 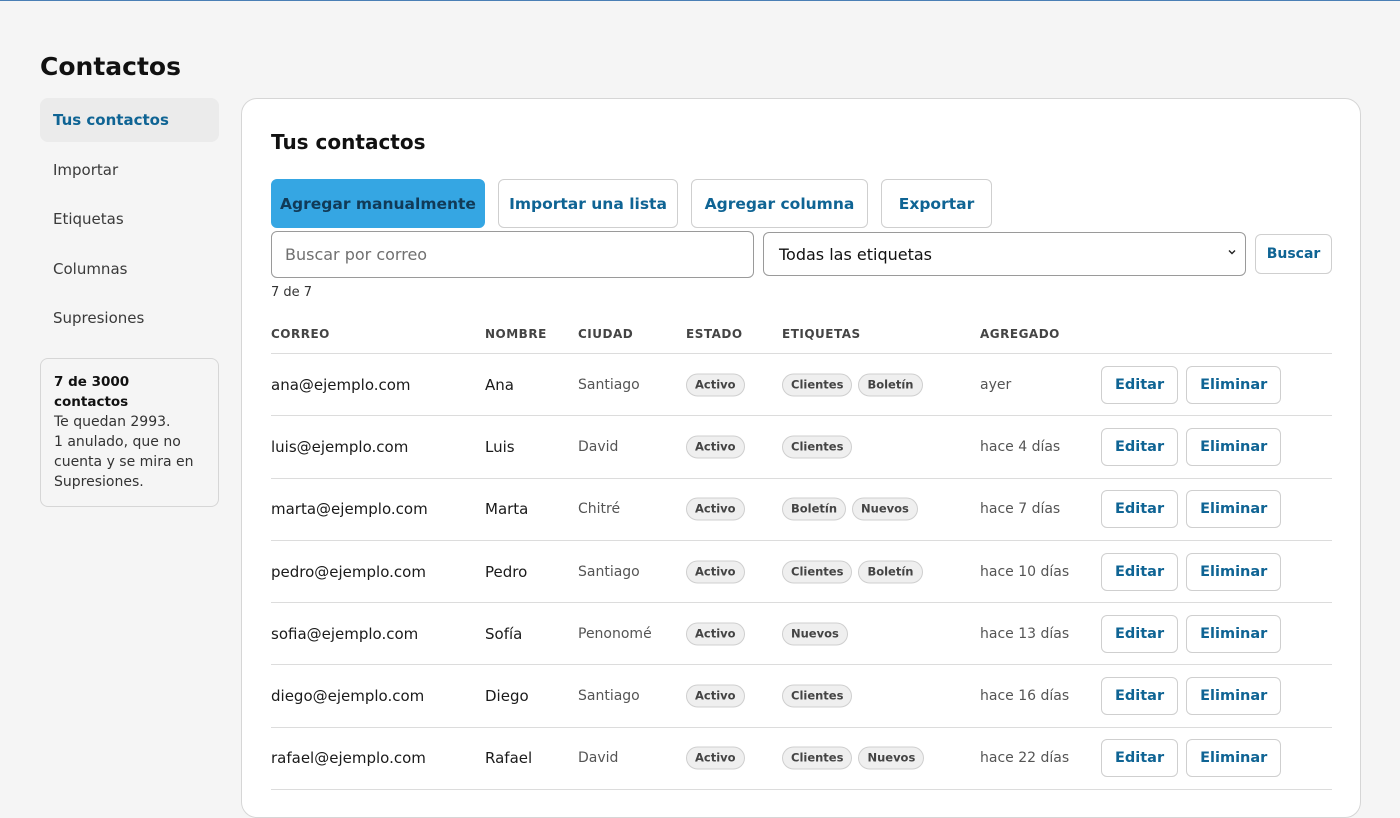 What do you see at coordinates (348, 142) in the screenshot?
I see `card-title: Tus contactos` at bounding box center [348, 142].